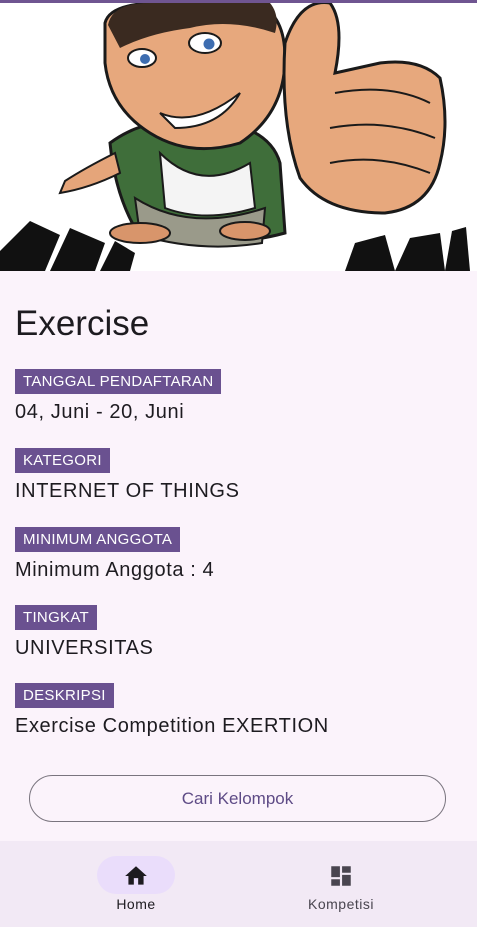 This screenshot has width=477, height=927. What do you see at coordinates (172, 710) in the screenshot?
I see `description-field: DESKRIPSI Exercise Competition EXERTION` at bounding box center [172, 710].